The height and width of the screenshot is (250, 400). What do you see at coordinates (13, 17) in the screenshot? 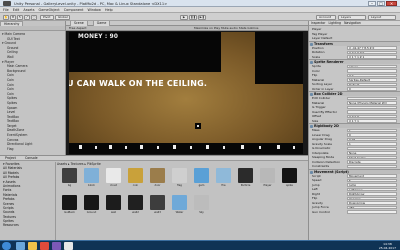
I see `move-tool-icon: ✥` at bounding box center [13, 17].